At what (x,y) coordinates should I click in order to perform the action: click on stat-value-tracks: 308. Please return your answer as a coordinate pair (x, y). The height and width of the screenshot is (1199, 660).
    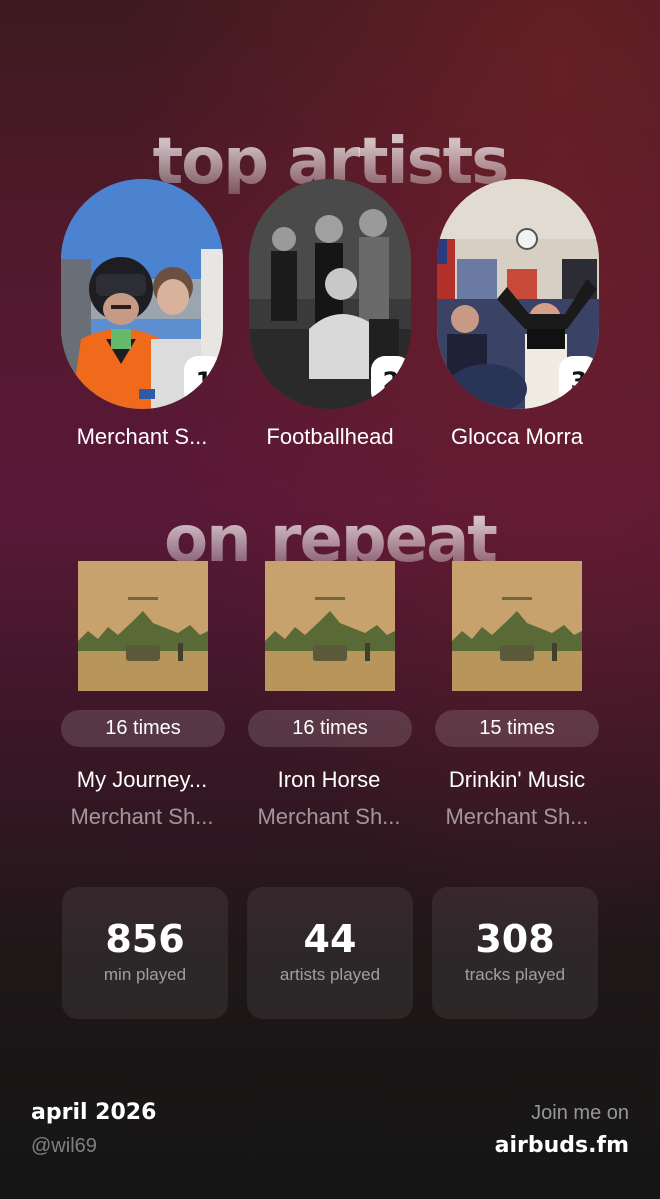
    Looking at the image, I should click on (515, 939).